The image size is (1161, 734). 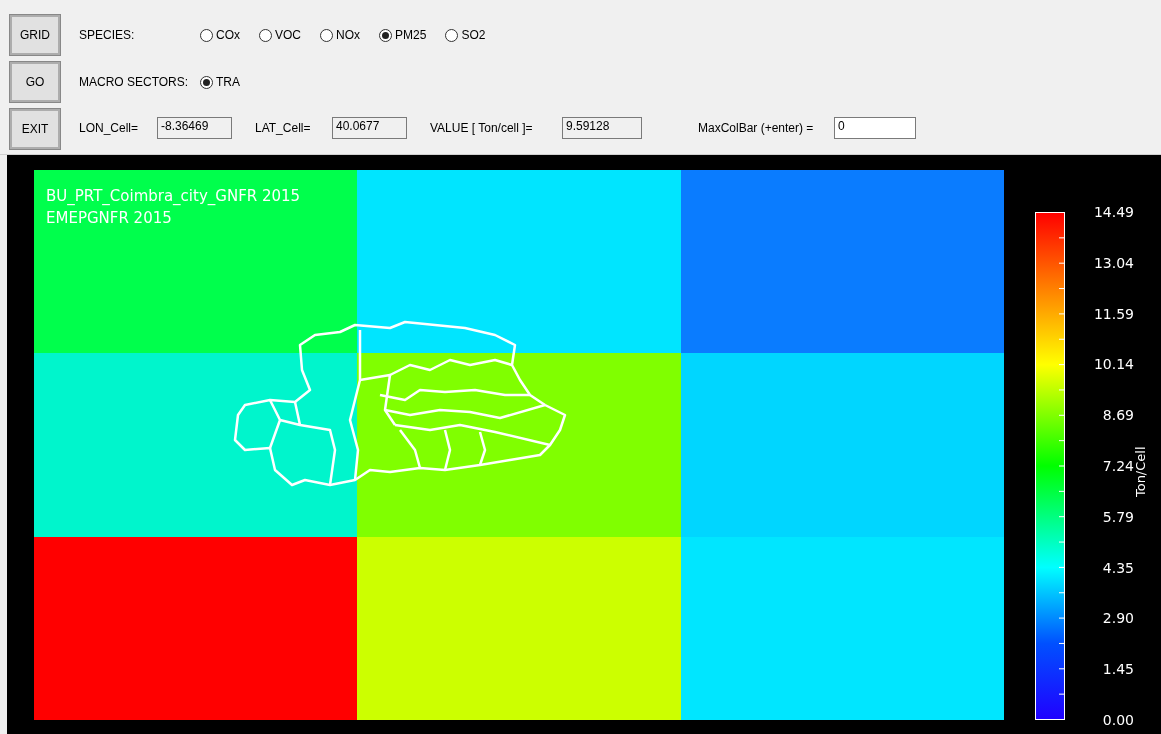 What do you see at coordinates (1117, 466) in the screenshot?
I see `colorbar-tick-label: 7.24` at bounding box center [1117, 466].